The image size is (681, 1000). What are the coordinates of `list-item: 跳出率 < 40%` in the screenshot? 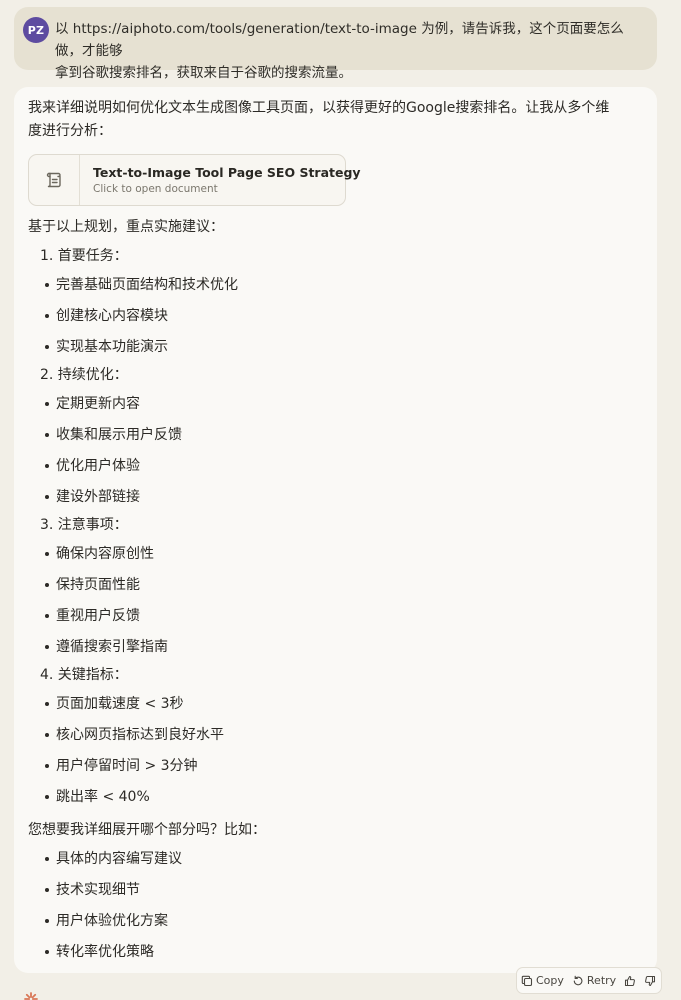 It's located at (97, 797).